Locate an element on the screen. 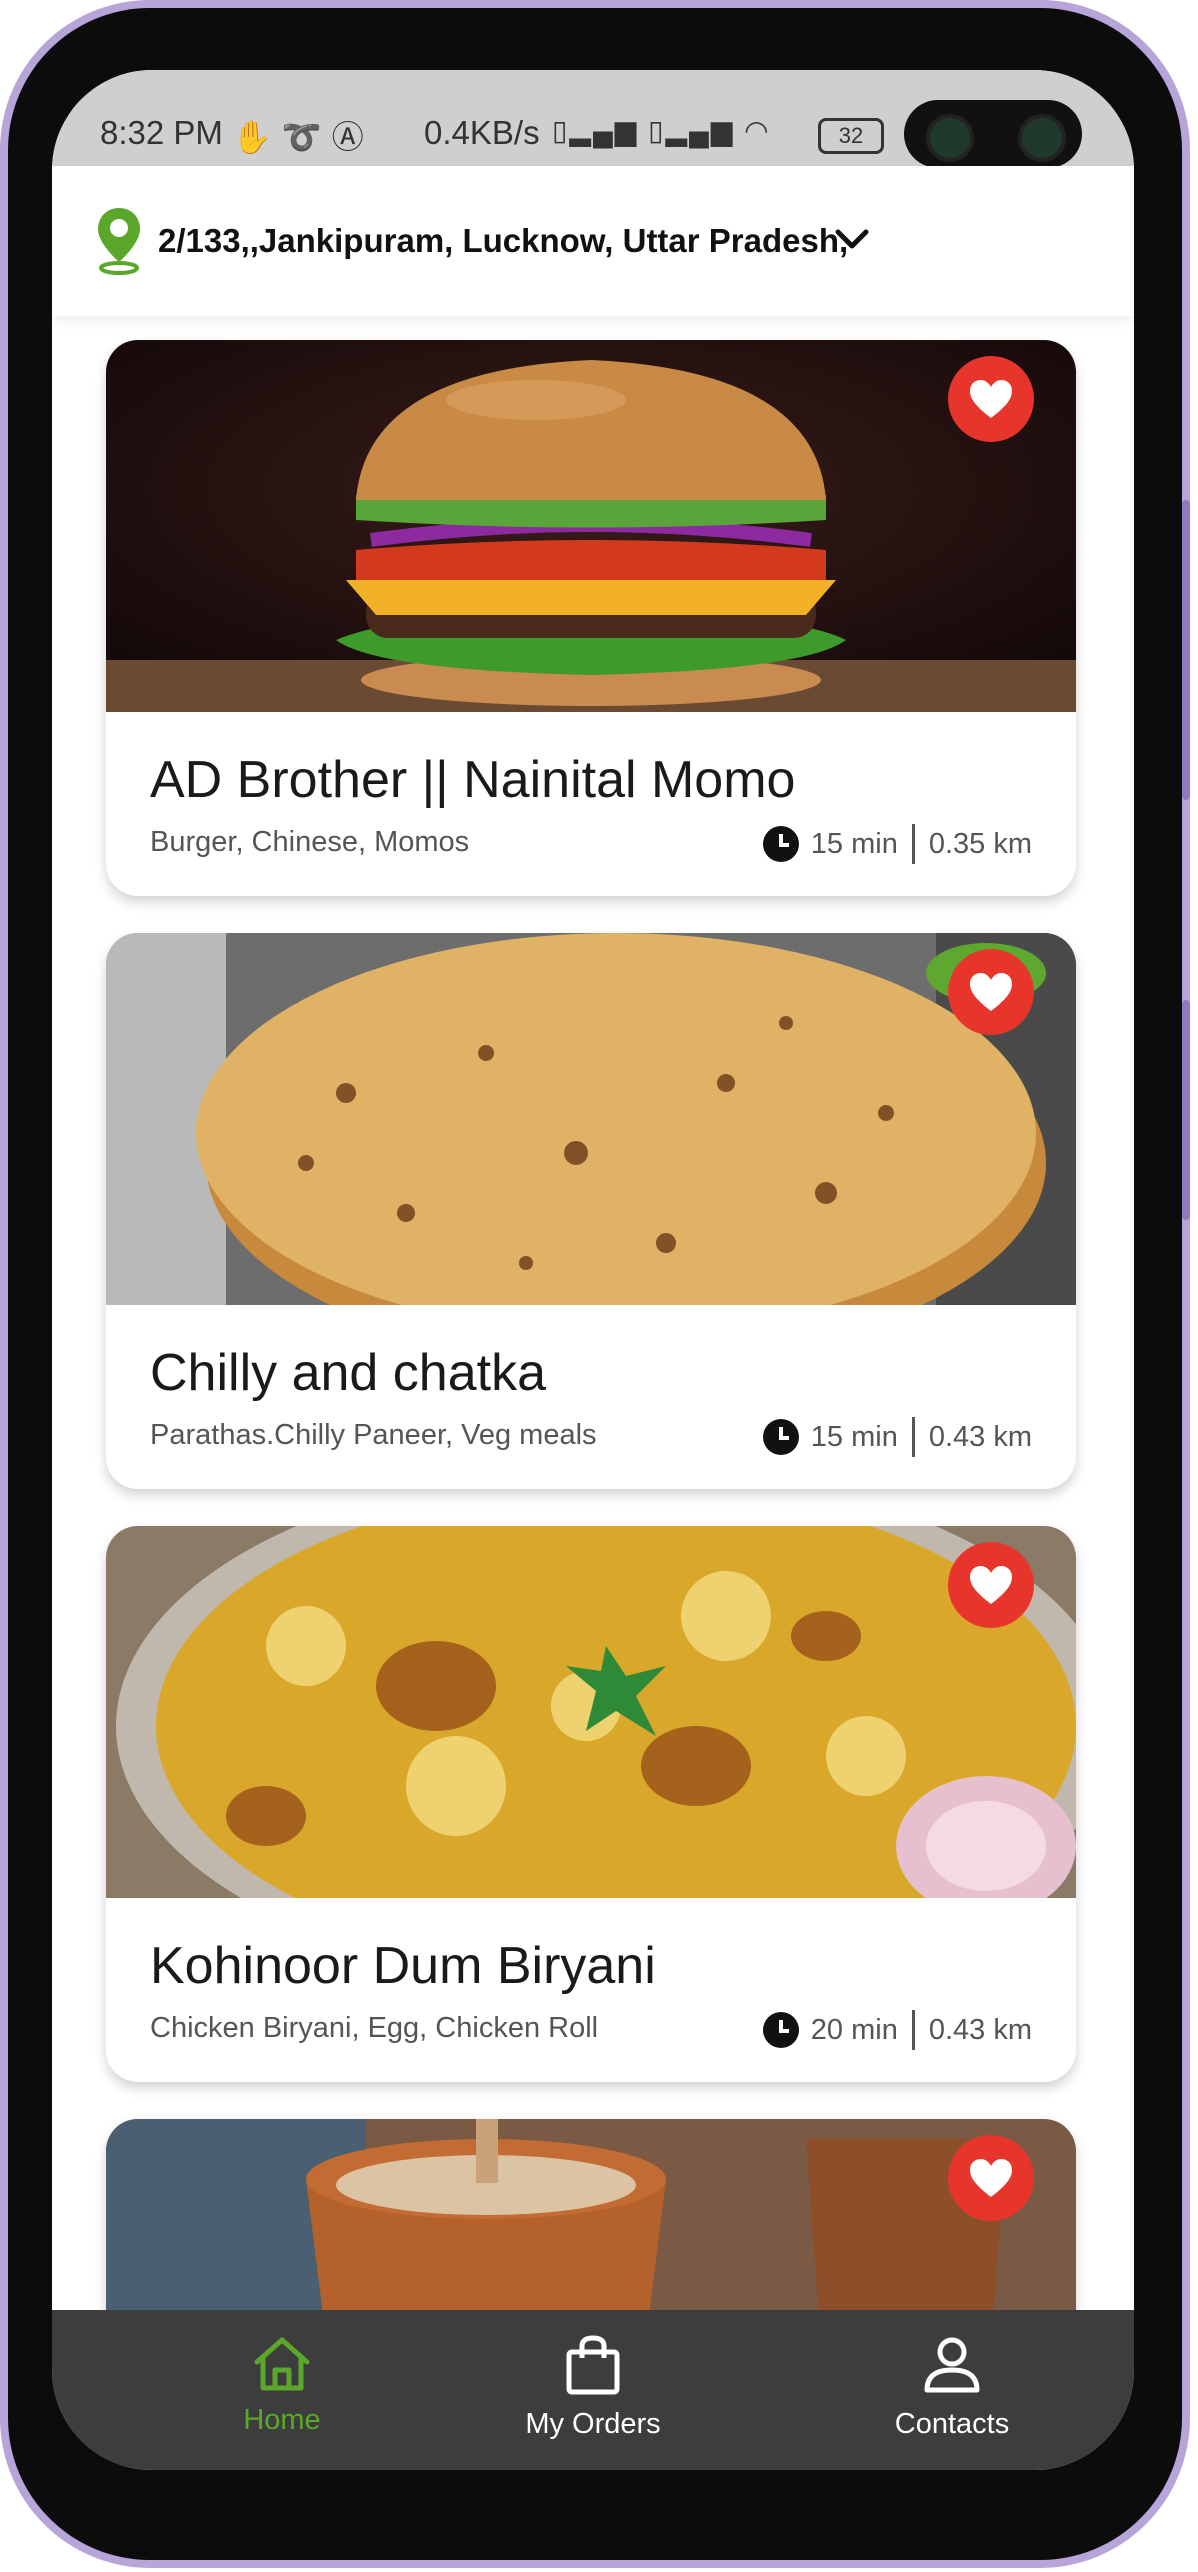 This screenshot has width=1198, height=2572. nav-home-label: Home is located at coordinates (282, 2420).